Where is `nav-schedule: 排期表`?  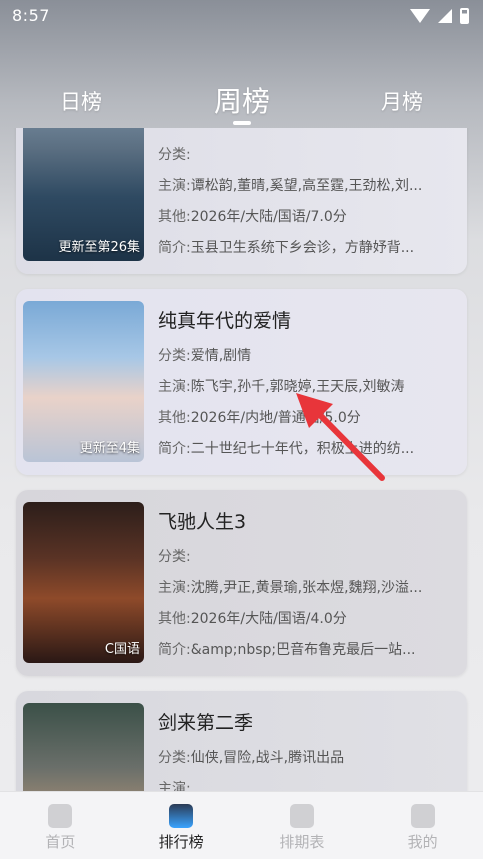 nav-schedule: 排期表 is located at coordinates (302, 825).